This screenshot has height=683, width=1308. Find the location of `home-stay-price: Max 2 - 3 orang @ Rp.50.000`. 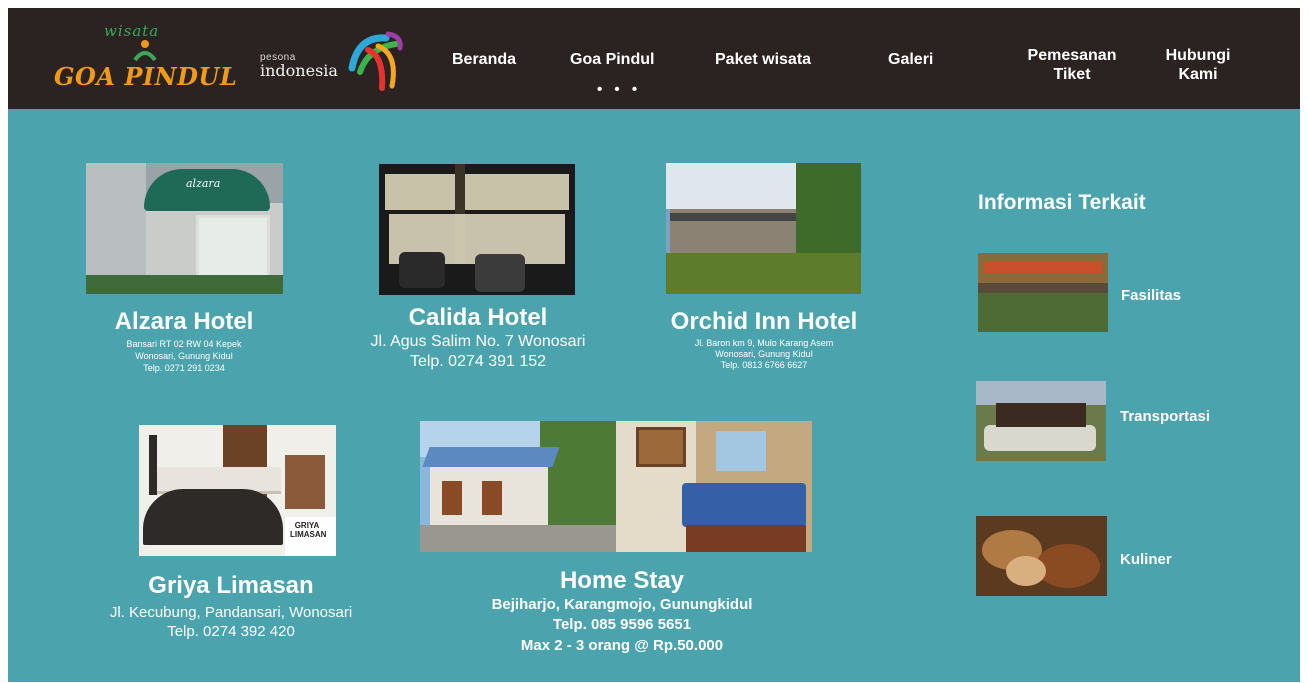

home-stay-price: Max 2 - 3 orang @ Rp.50.000 is located at coordinates (622, 645).